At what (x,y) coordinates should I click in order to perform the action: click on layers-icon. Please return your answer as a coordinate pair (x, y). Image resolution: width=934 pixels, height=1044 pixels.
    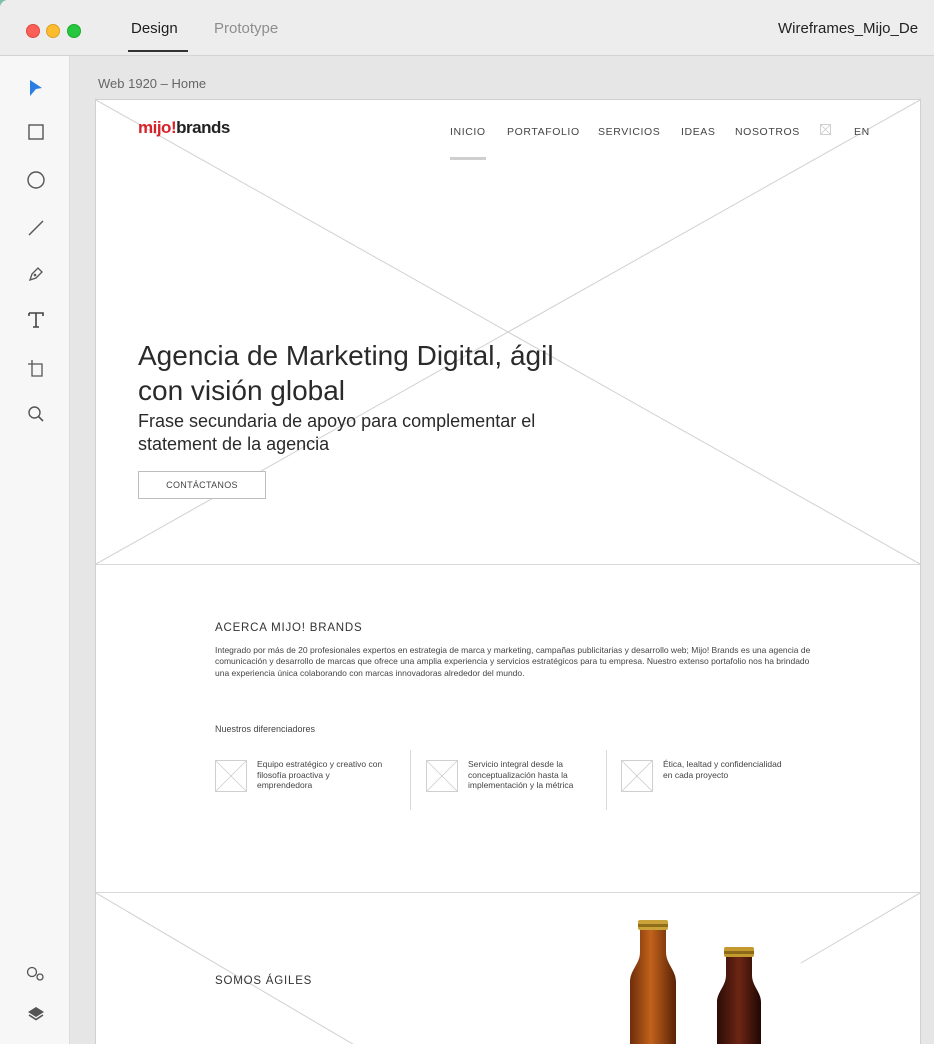
    Looking at the image, I should click on (36, 1014).